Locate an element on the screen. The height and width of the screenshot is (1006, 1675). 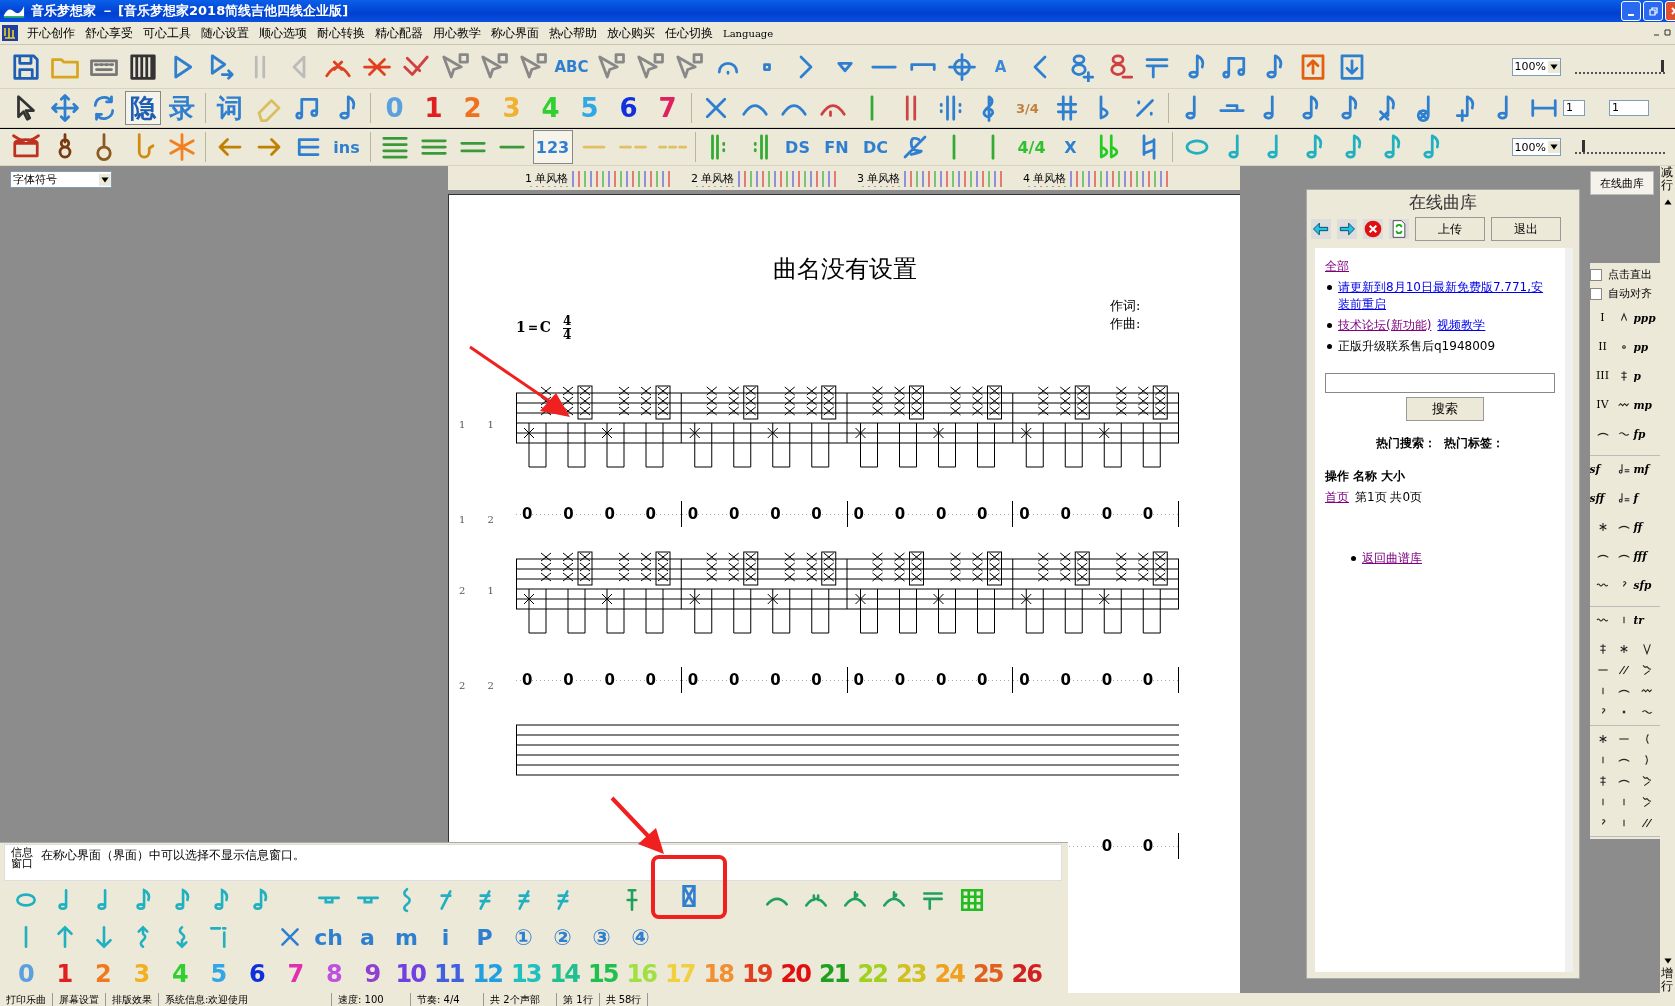
palette-symbol: sfp is located at coordinates (1646, 589).